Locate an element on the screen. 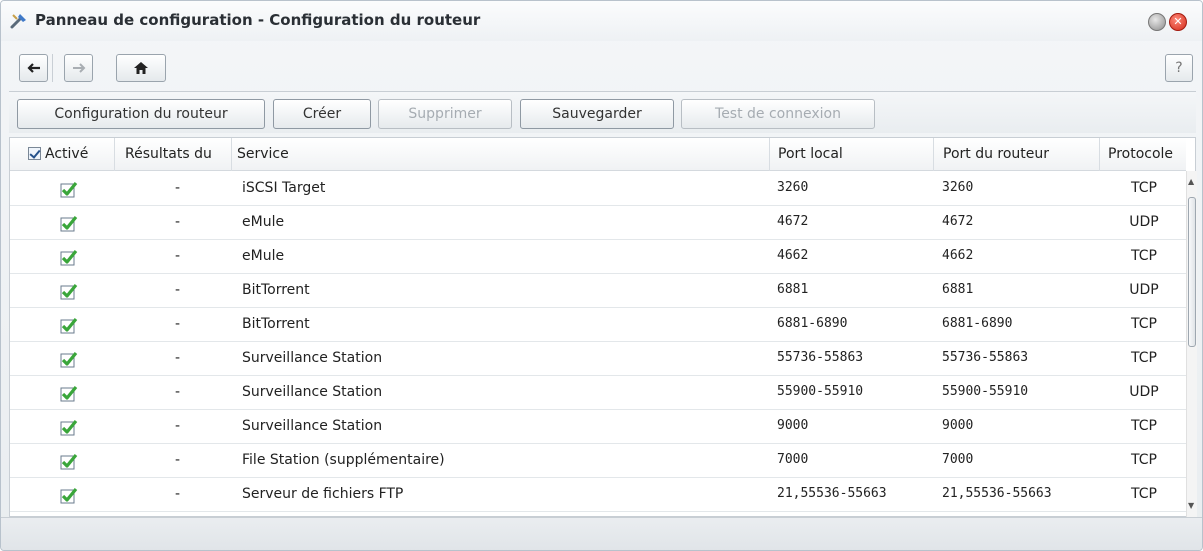 This screenshot has height=551, width=1203. router-port-cell: 3260 is located at coordinates (958, 187).